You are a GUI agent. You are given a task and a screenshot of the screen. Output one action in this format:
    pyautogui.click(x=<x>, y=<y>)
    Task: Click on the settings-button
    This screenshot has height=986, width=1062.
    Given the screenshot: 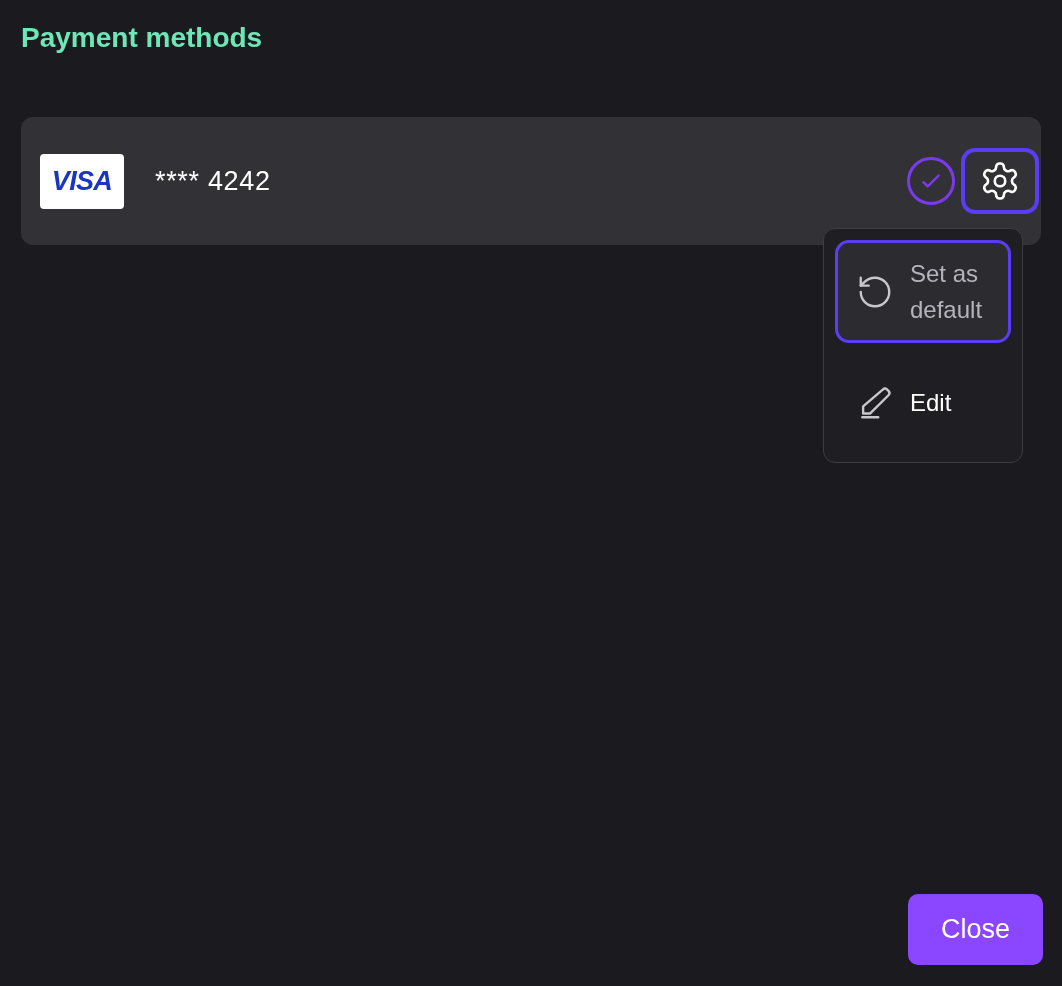 What is the action you would take?
    pyautogui.click(x=1000, y=181)
    